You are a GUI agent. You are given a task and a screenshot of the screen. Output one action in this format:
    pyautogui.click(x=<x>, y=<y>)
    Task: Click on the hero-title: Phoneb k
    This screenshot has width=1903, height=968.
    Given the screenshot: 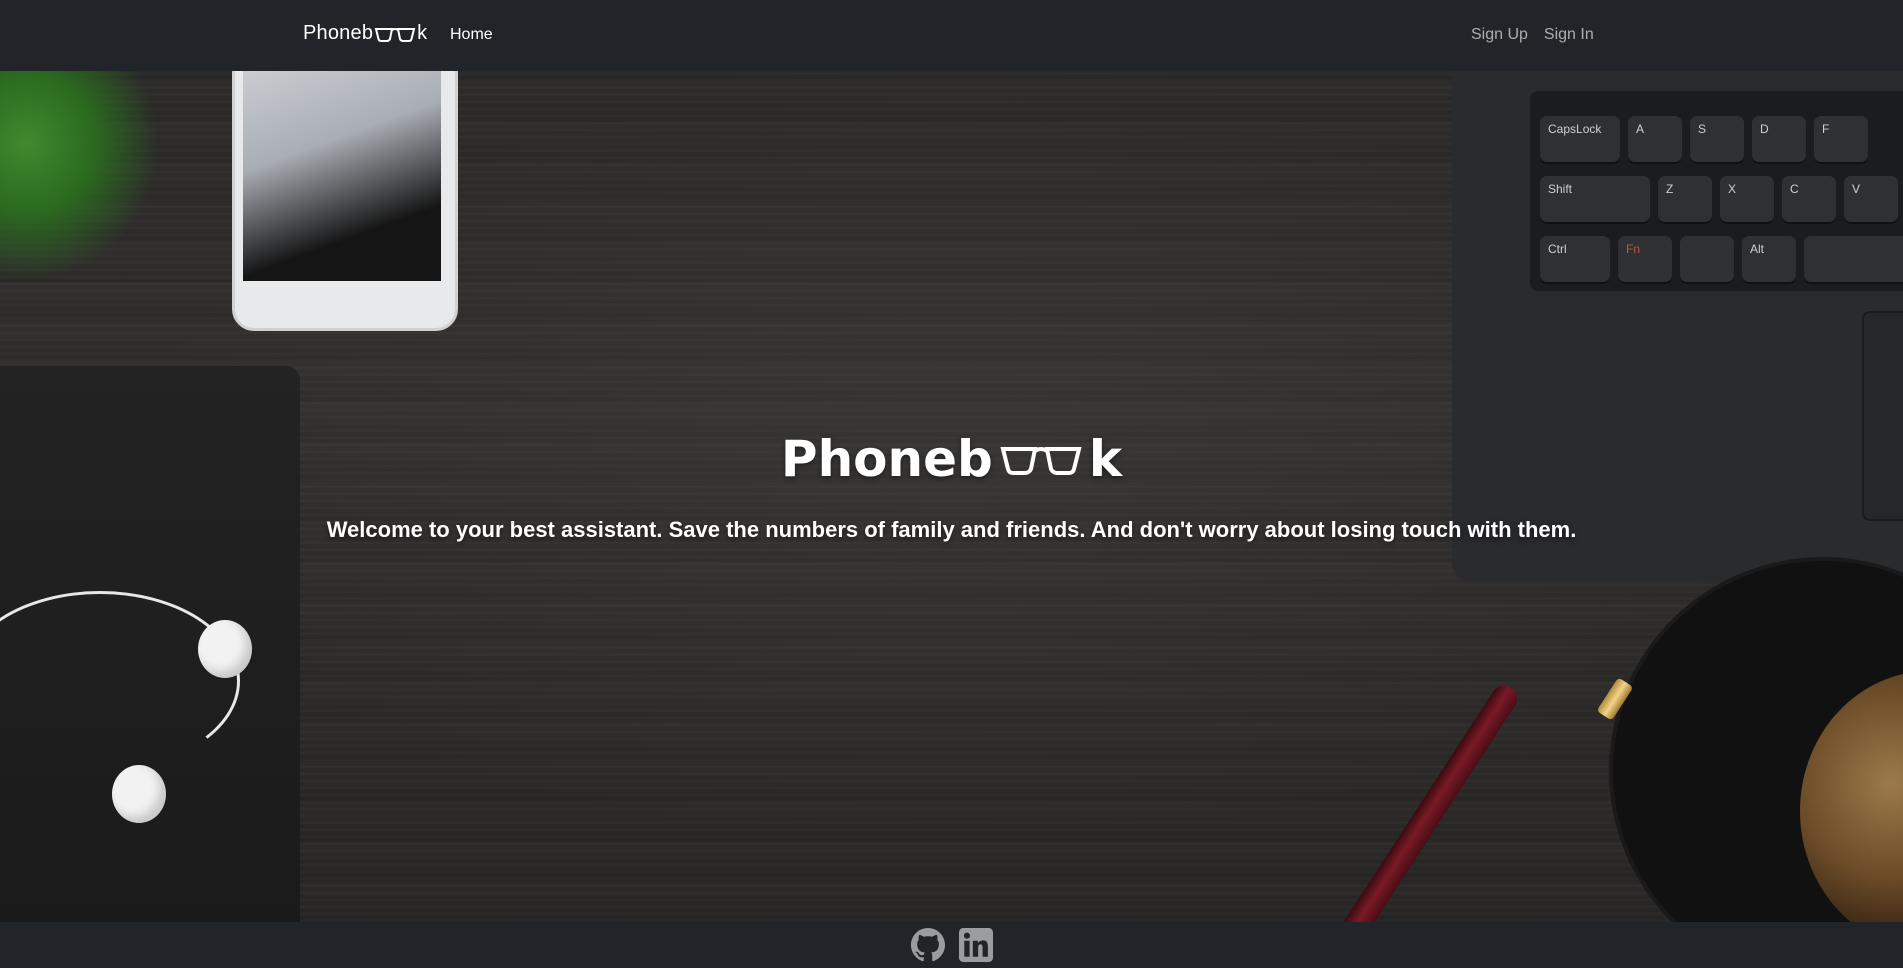 What is the action you would take?
    pyautogui.click(x=951, y=459)
    